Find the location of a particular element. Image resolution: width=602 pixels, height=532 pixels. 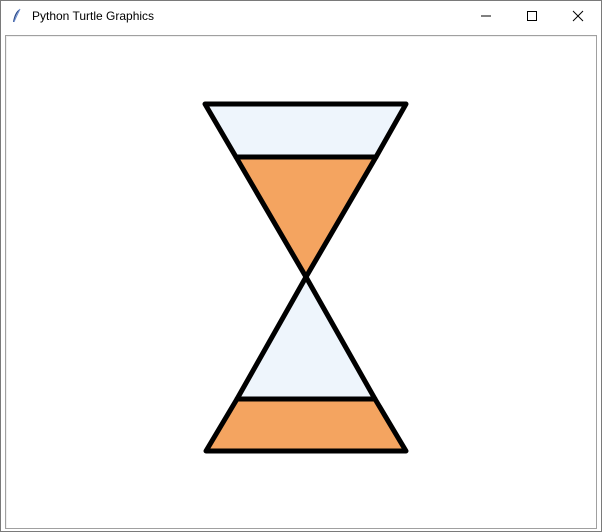

maximize-button is located at coordinates (532, 16).